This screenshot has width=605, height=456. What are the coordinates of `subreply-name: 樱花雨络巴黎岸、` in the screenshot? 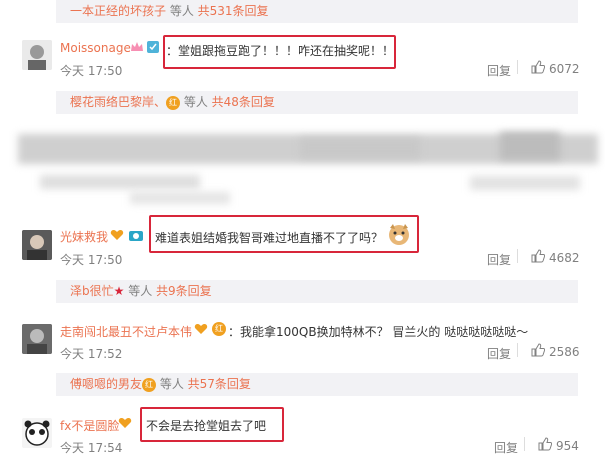 It's located at (118, 102).